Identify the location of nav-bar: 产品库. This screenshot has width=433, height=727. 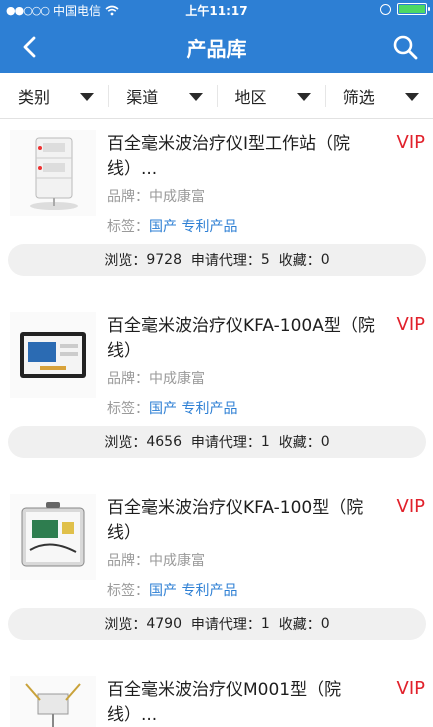
(216, 46).